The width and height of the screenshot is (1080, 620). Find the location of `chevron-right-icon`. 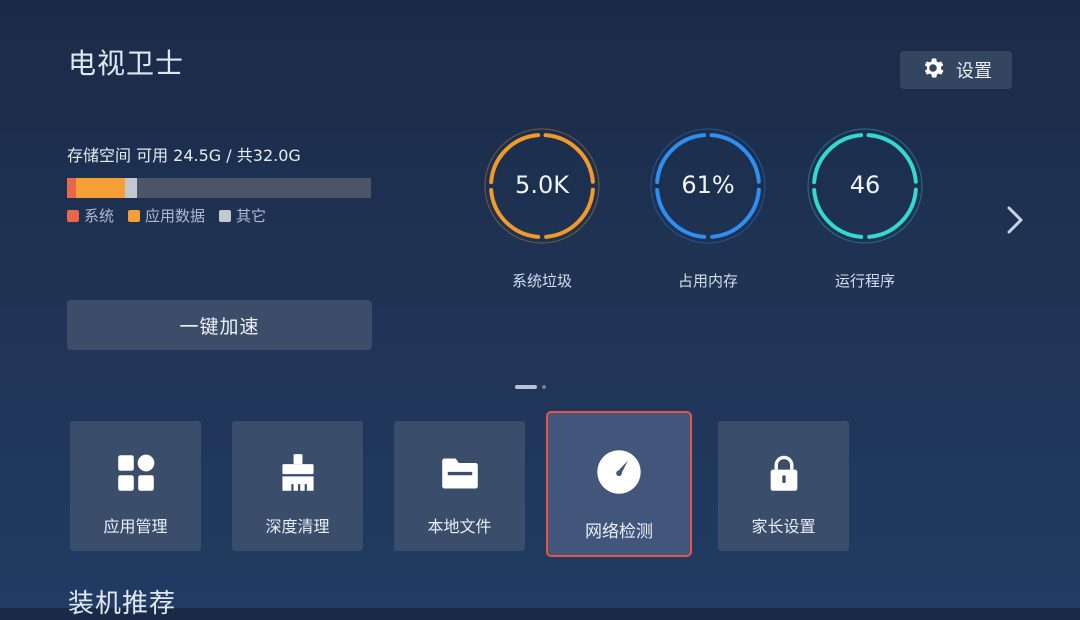

chevron-right-icon is located at coordinates (1015, 220).